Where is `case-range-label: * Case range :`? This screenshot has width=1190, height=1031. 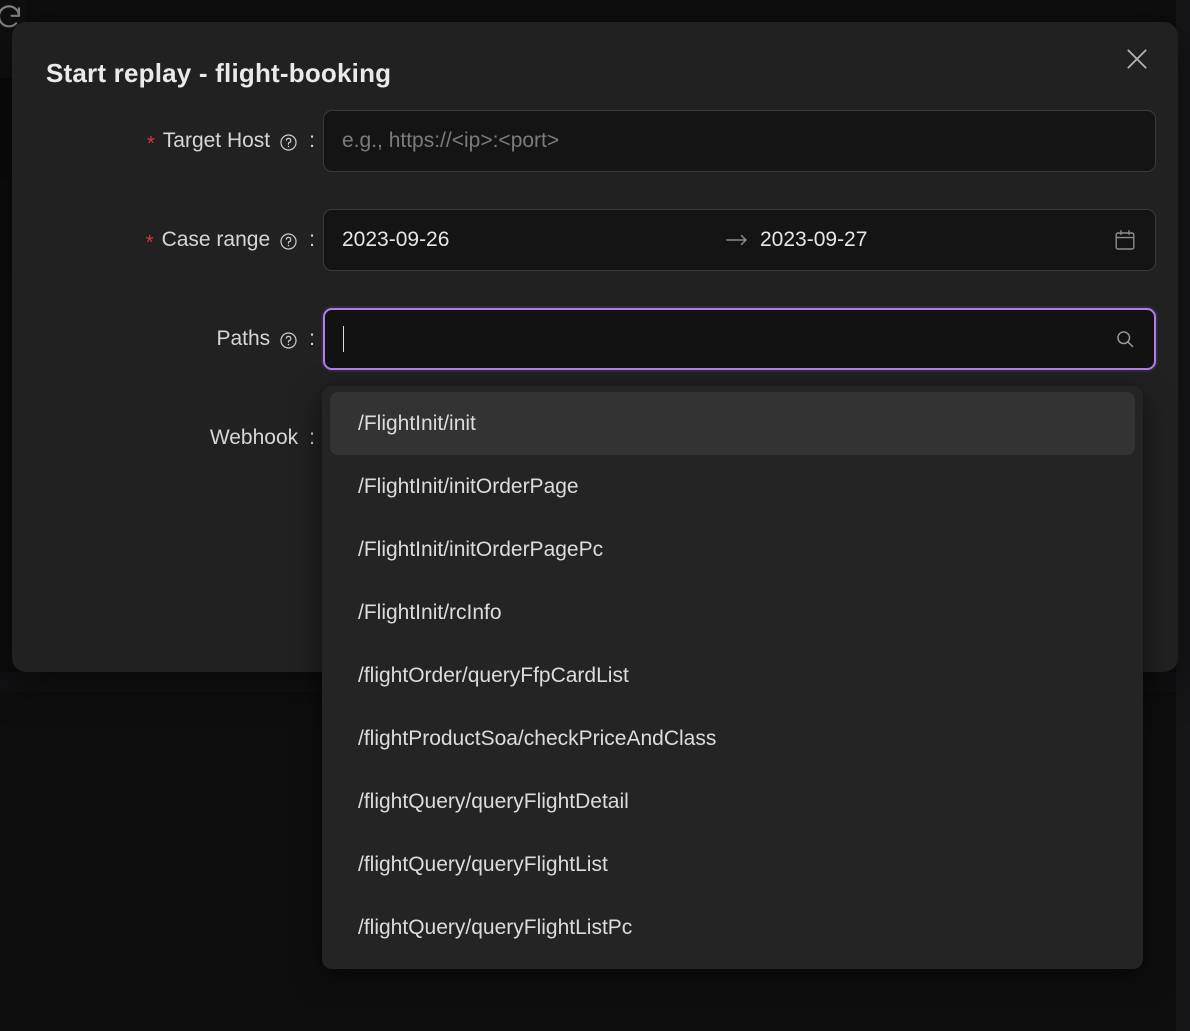 case-range-label: * Case range : is located at coordinates (167, 241).